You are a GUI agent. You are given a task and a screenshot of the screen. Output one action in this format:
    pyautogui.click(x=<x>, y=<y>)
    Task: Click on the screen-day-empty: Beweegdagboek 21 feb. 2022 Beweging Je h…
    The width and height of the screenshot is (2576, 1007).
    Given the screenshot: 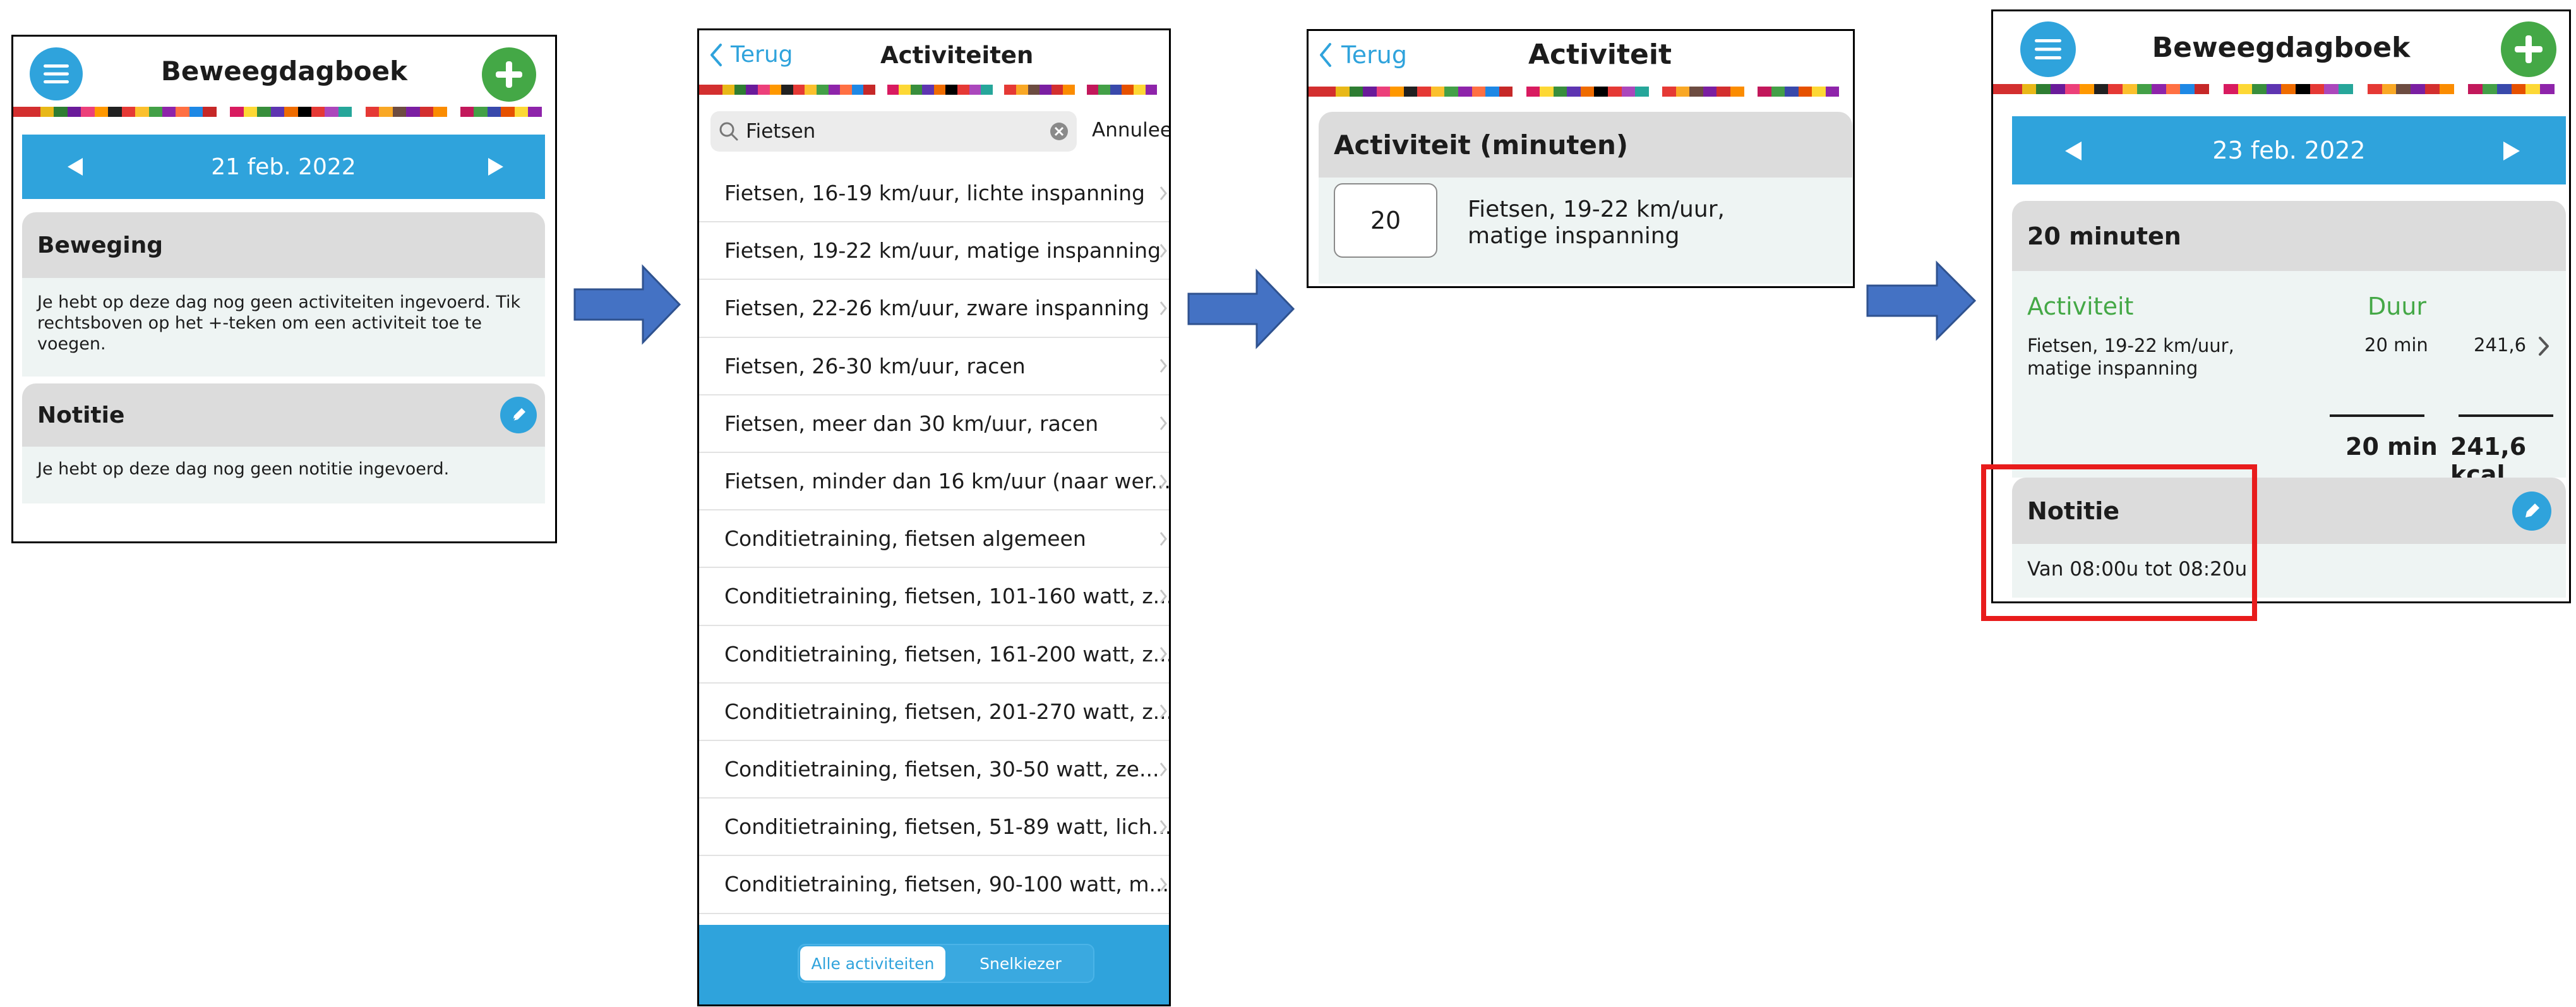 What is the action you would take?
    pyautogui.click(x=284, y=289)
    